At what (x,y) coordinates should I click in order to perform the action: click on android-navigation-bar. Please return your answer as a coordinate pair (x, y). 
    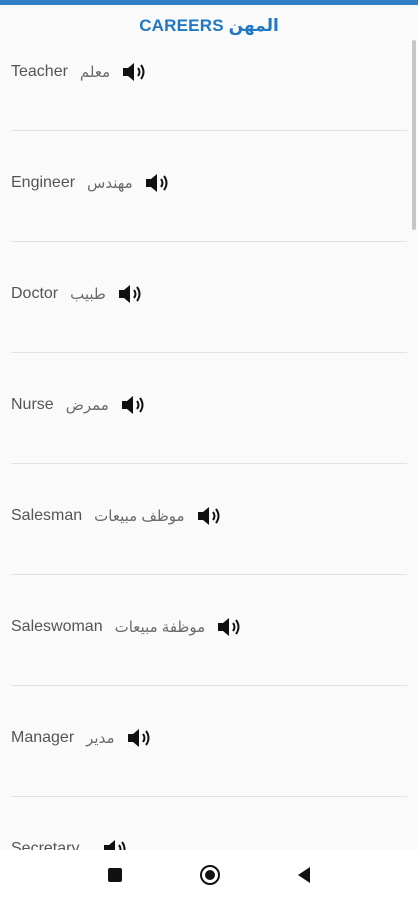
    Looking at the image, I should click on (209, 875).